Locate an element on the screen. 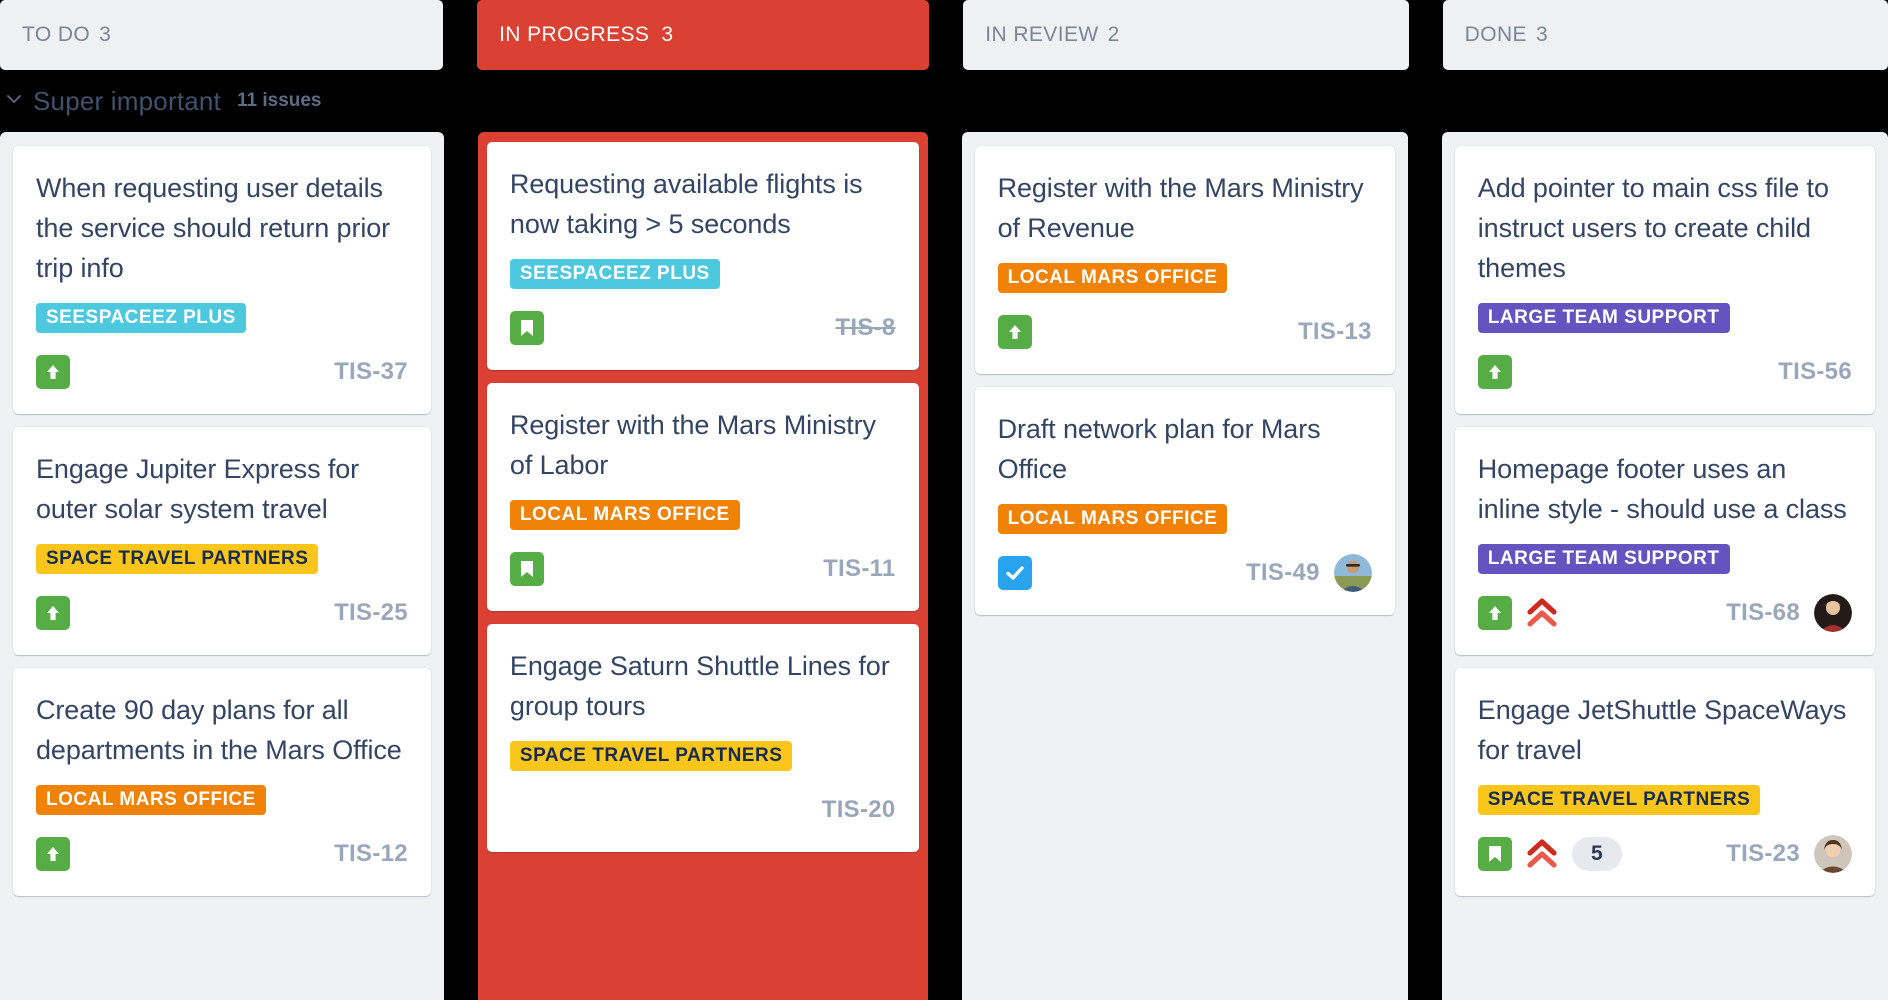 Image resolution: width=1888 pixels, height=1000 pixels. issue-card-labels: SPACE TRAVEL PARTNERS is located at coordinates (1664, 800).